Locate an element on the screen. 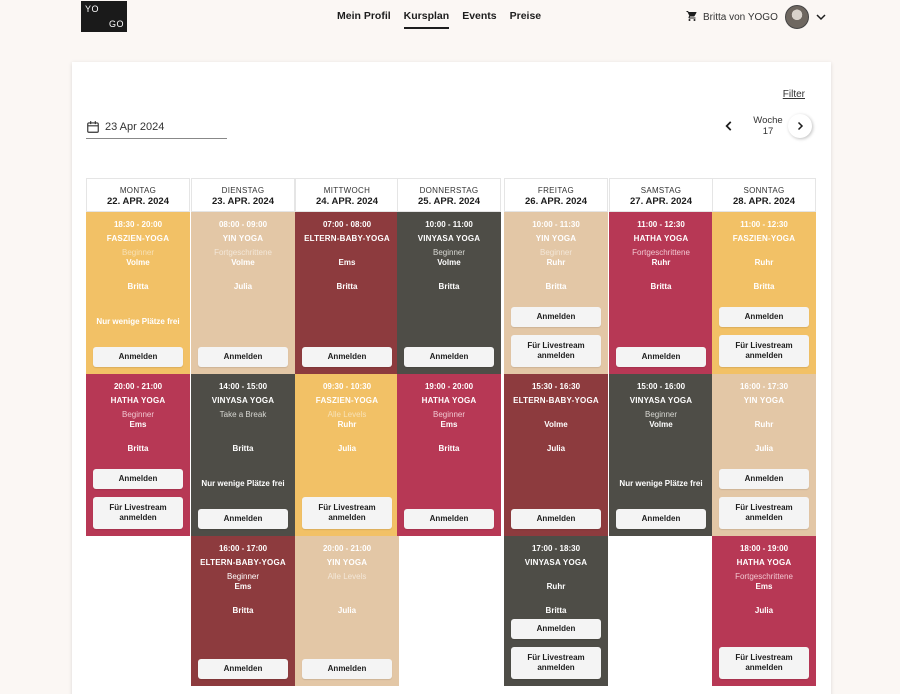 This screenshot has width=900, height=694. class-teacher: Julia is located at coordinates (764, 610).